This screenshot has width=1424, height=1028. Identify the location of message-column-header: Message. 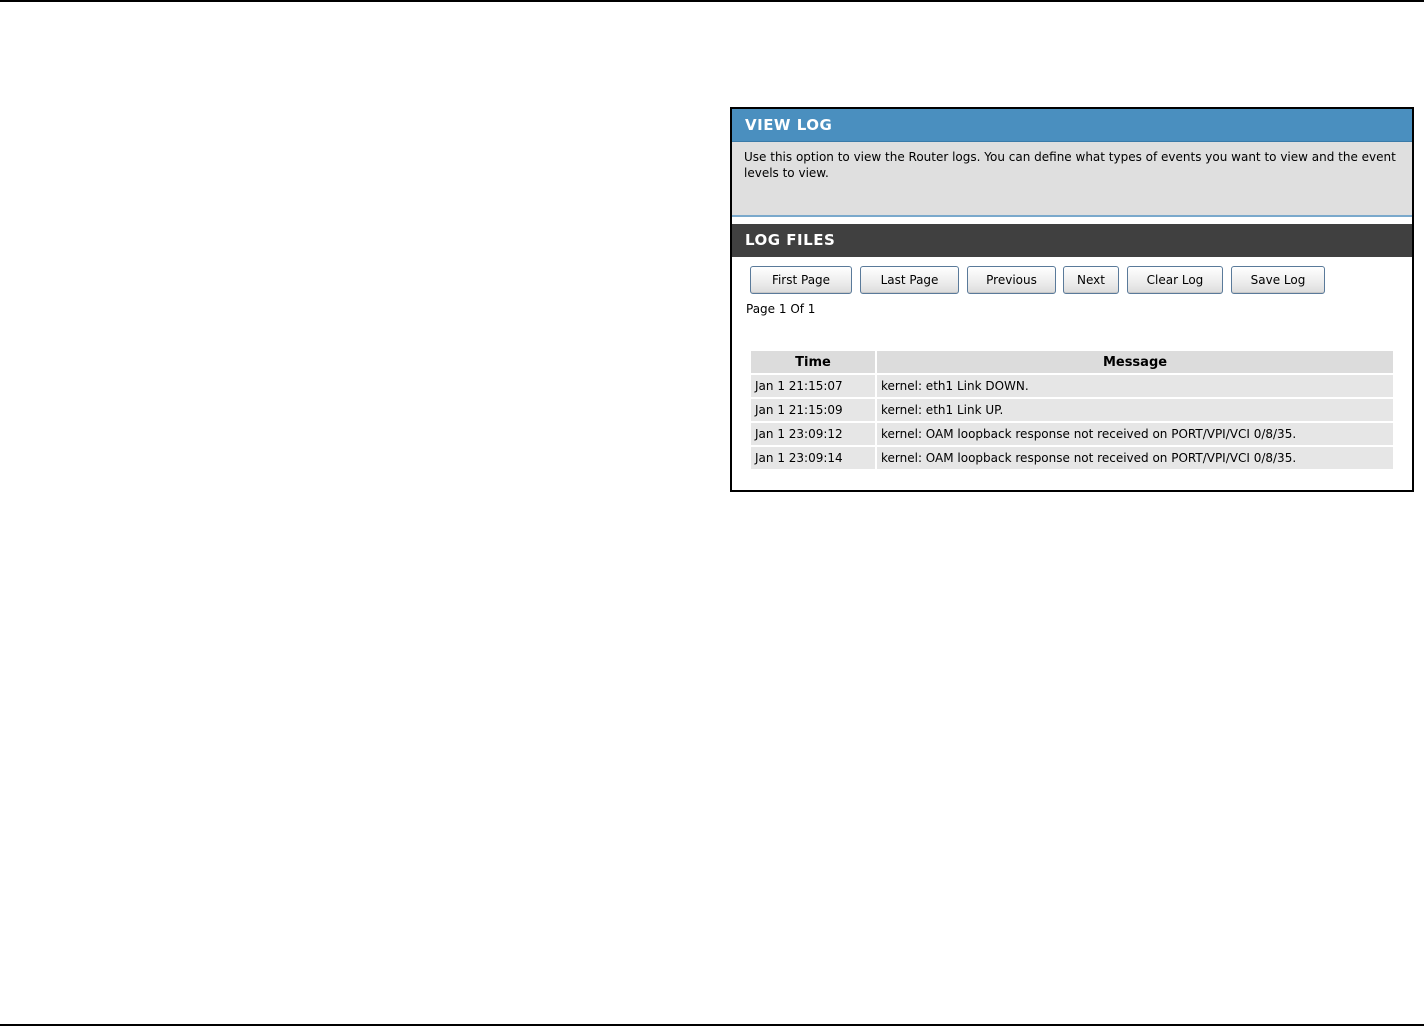
(1135, 362).